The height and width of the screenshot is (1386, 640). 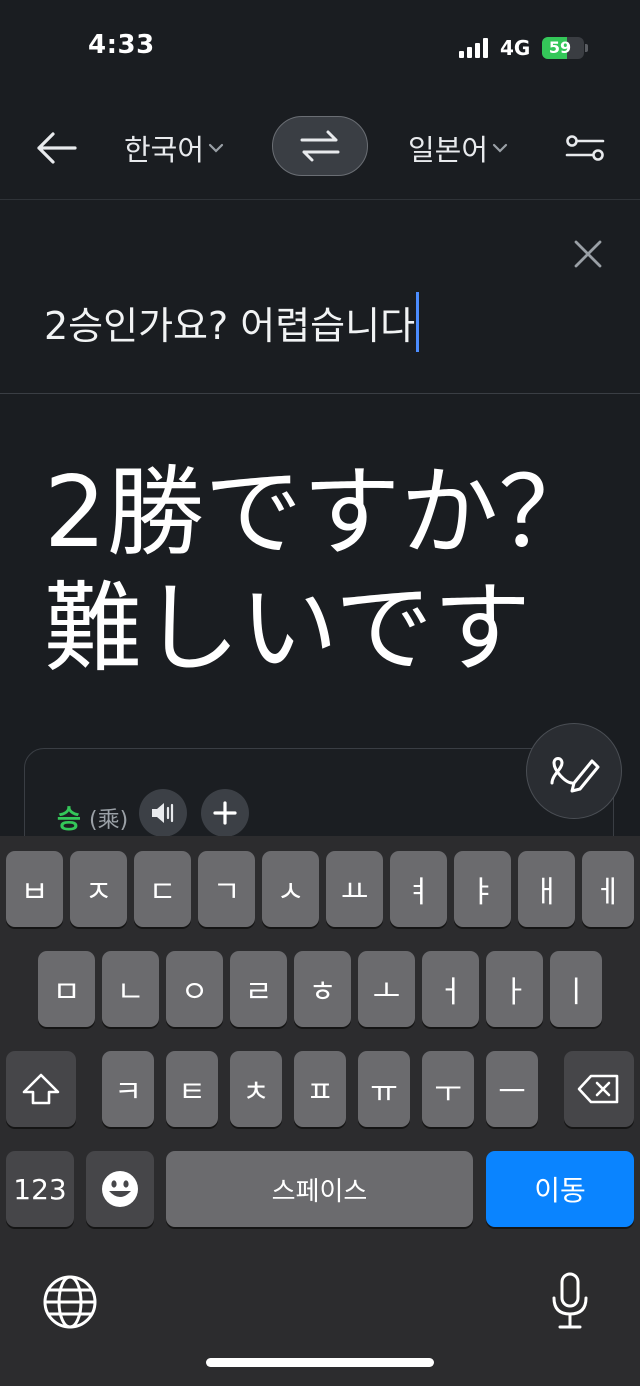 I want to click on key-ㅠ: ㅠ, so click(x=384, y=1089).